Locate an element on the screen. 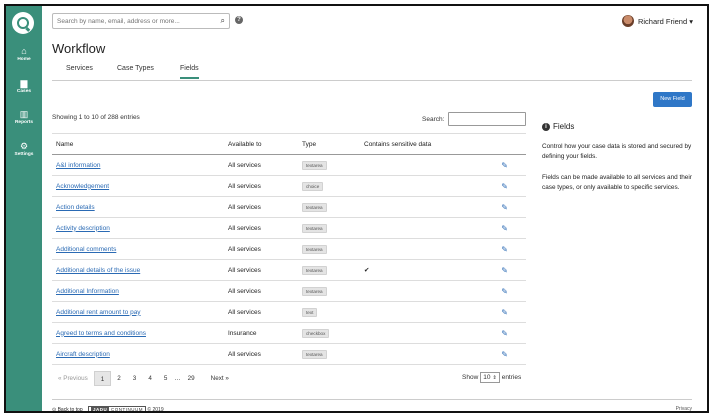 Image resolution: width=713 pixels, height=417 pixels. table-row: A&I information All services textarea ✎ is located at coordinates (289, 165).